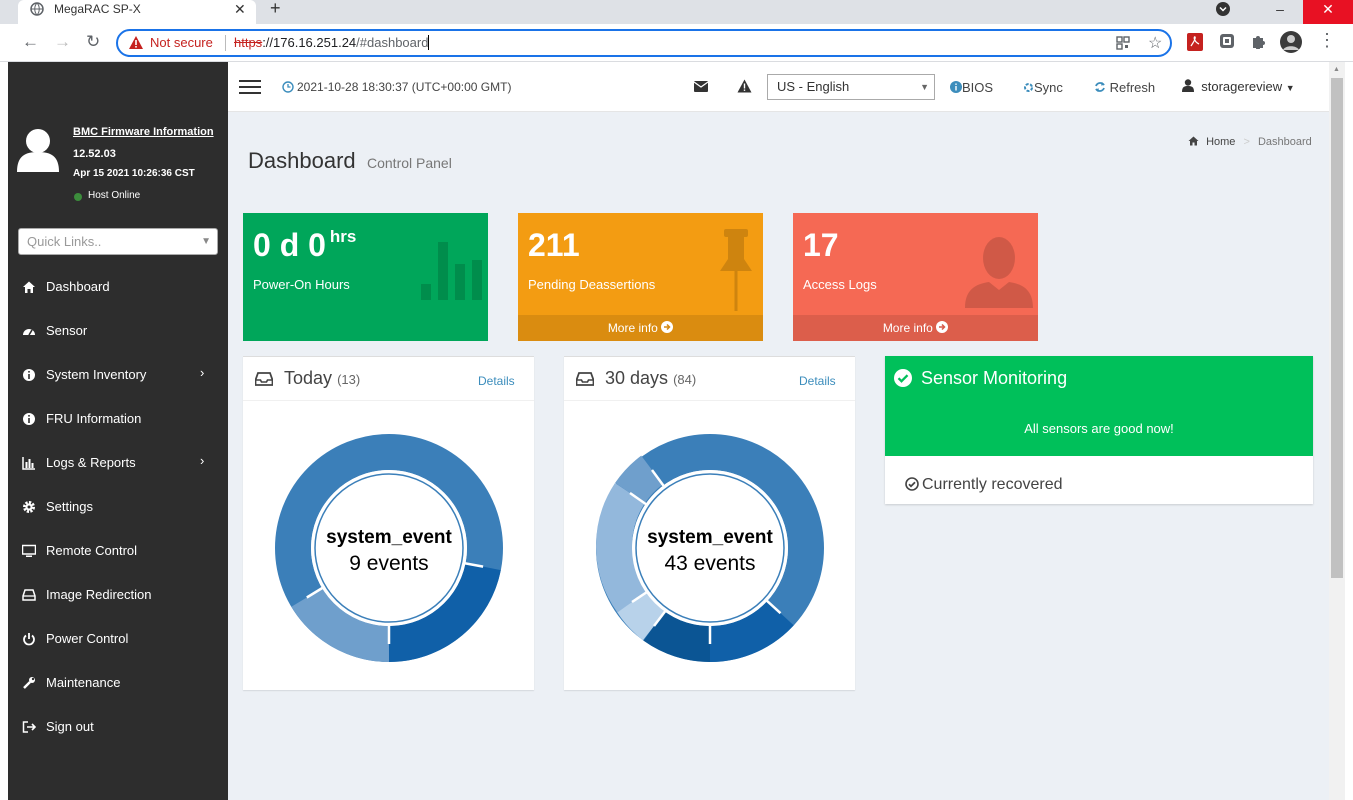 The image size is (1353, 800). I want to click on sidebar-item-label: System Inventory, so click(96, 374).